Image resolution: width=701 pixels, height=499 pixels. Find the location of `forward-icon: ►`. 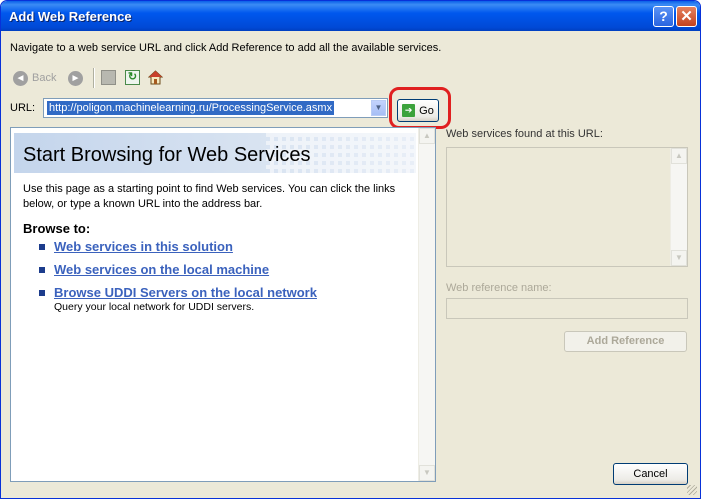

forward-icon: ► is located at coordinates (75, 78).